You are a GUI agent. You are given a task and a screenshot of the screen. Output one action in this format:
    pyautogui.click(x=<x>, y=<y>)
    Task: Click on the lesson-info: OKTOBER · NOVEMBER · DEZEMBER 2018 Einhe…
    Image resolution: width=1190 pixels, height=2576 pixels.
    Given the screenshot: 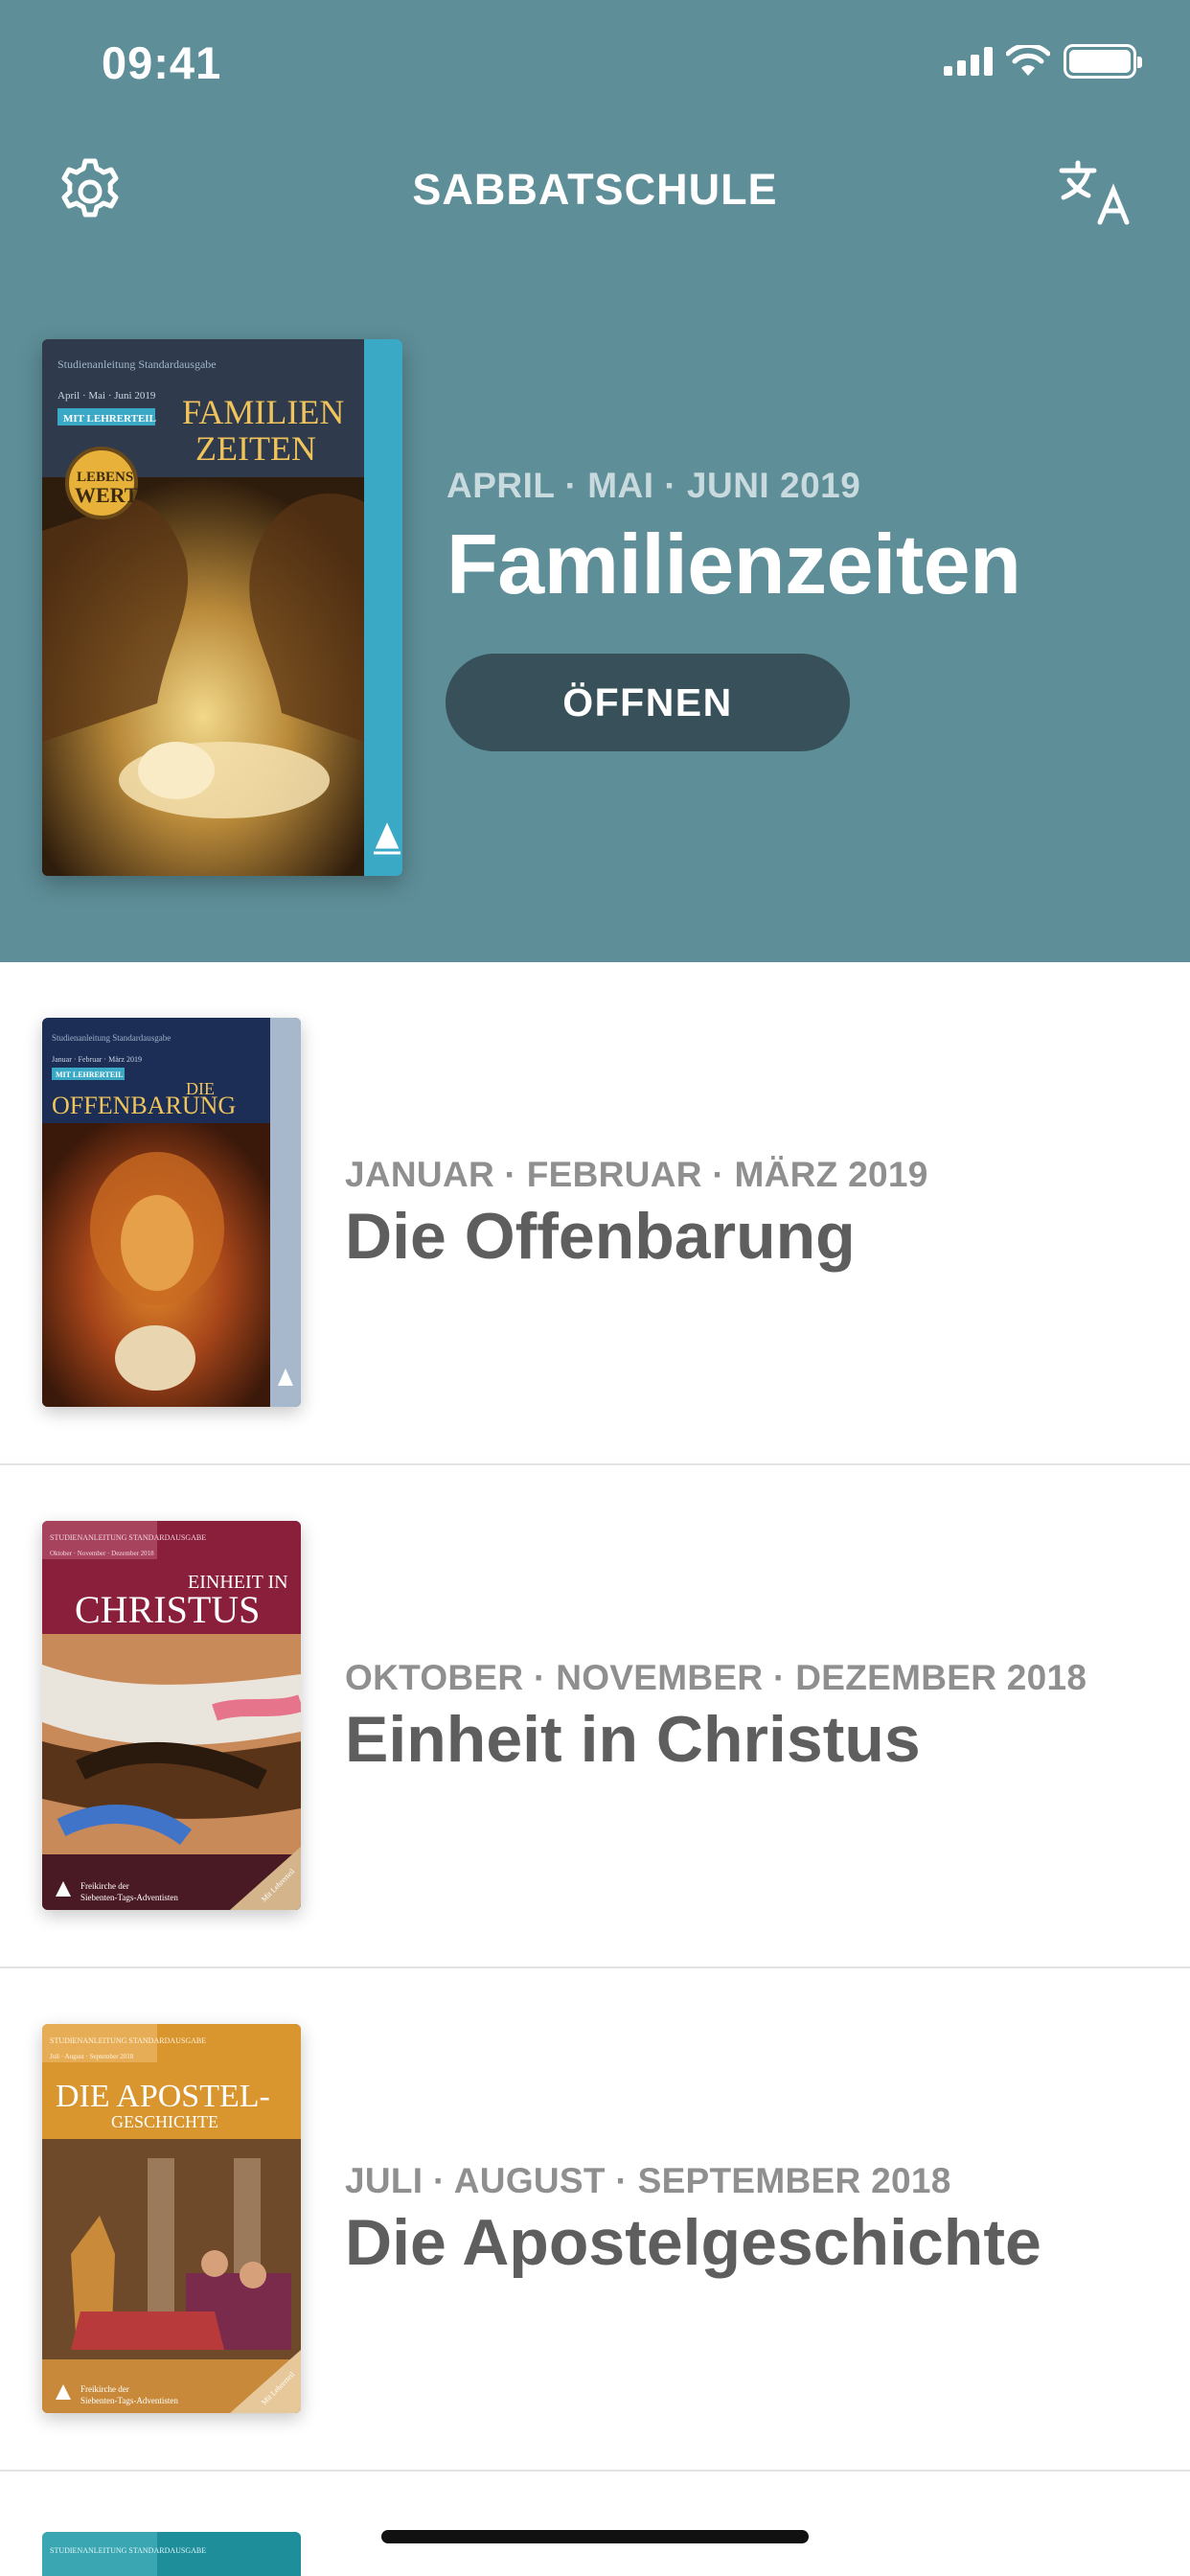 What is the action you would take?
    pyautogui.click(x=716, y=1716)
    